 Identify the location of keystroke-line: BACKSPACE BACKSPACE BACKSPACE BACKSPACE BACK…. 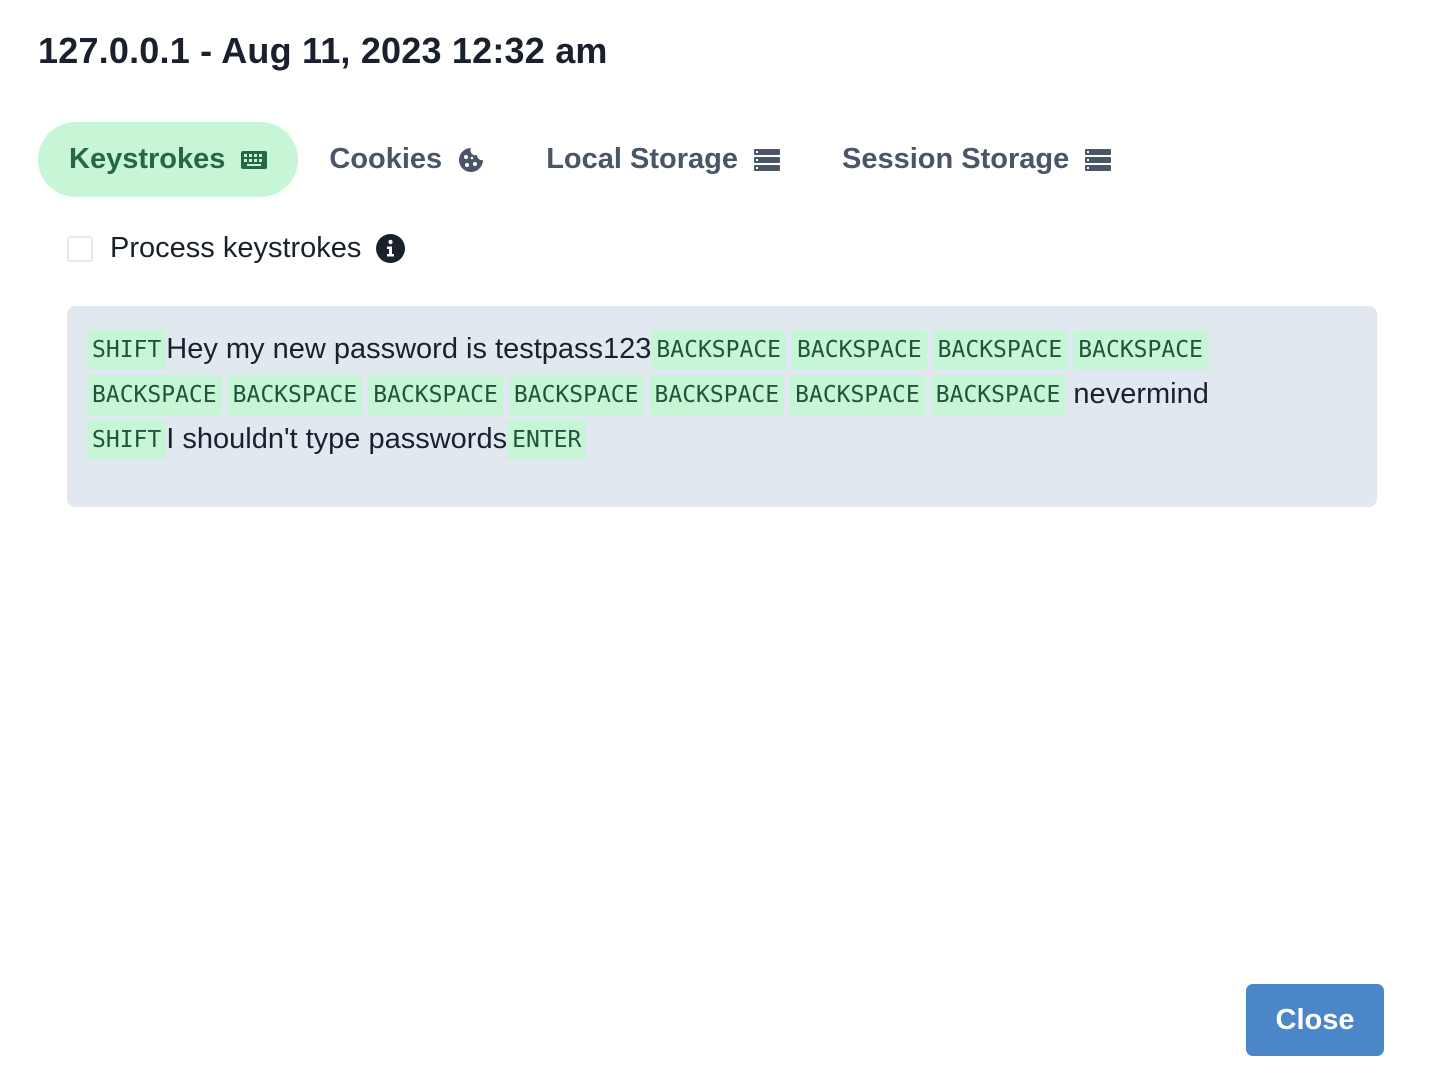
(722, 394).